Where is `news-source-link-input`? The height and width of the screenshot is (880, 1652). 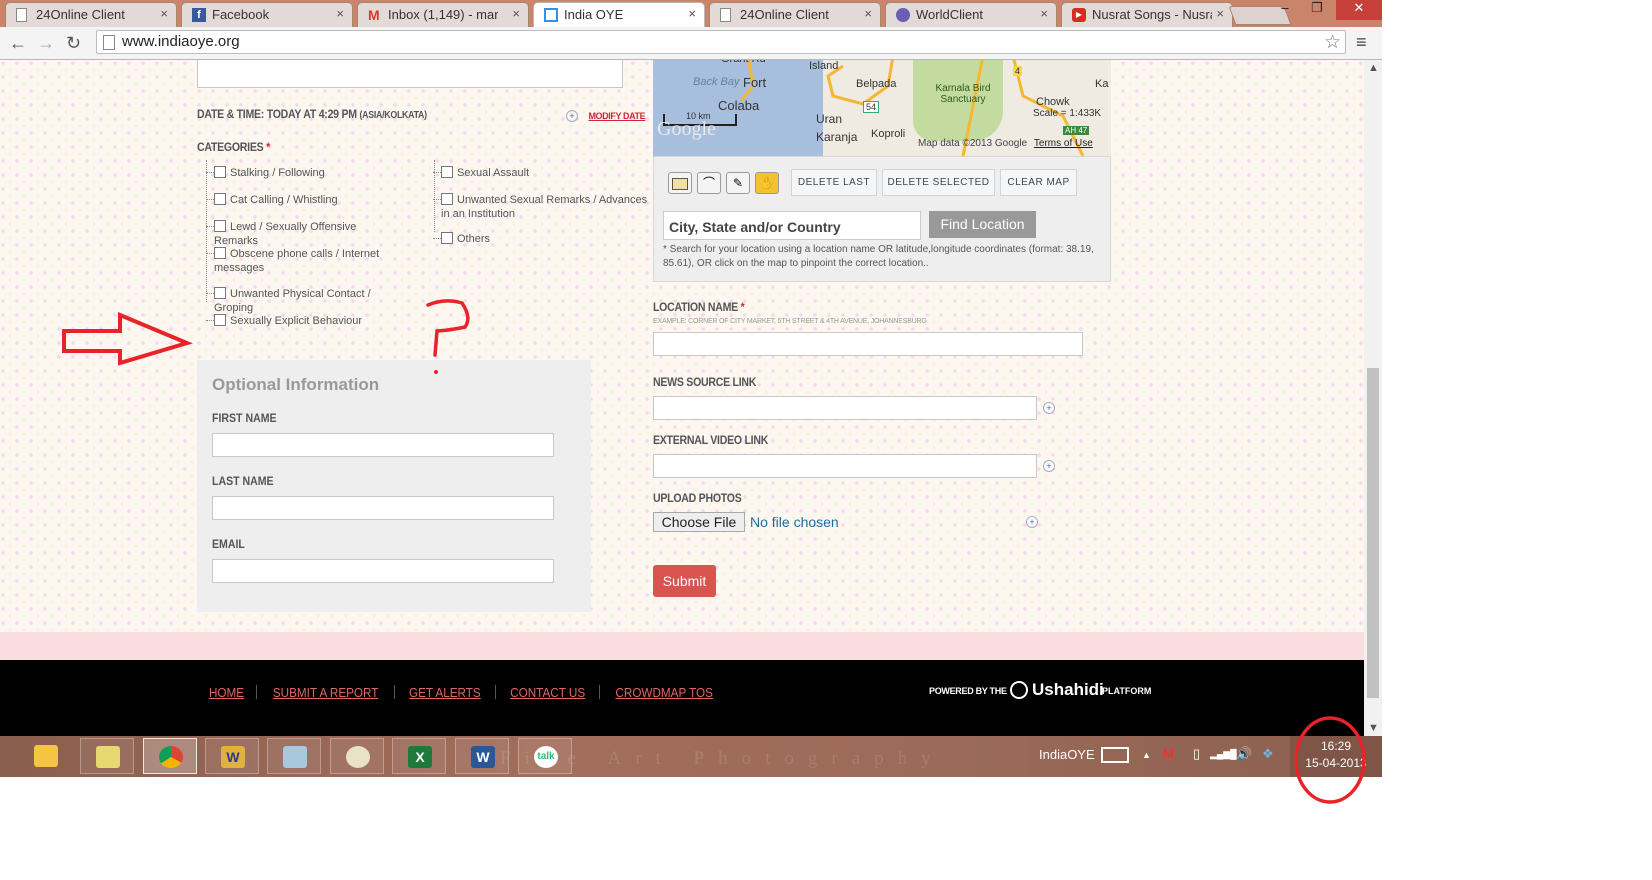
news-source-link-input is located at coordinates (845, 408).